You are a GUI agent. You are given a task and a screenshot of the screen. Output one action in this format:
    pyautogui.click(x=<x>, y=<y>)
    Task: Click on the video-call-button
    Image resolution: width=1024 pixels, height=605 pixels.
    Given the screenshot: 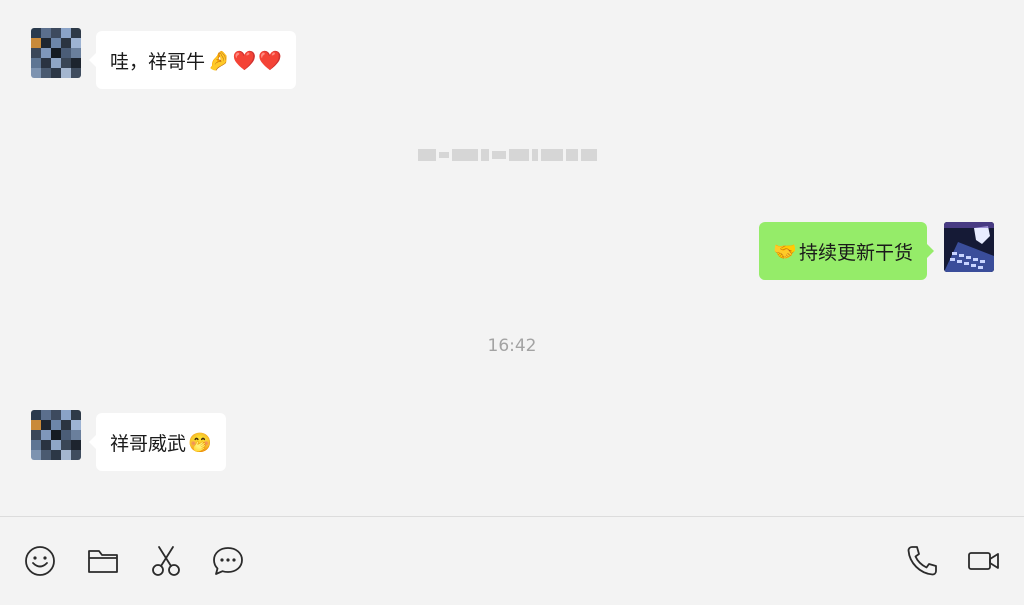 What is the action you would take?
    pyautogui.click(x=984, y=561)
    